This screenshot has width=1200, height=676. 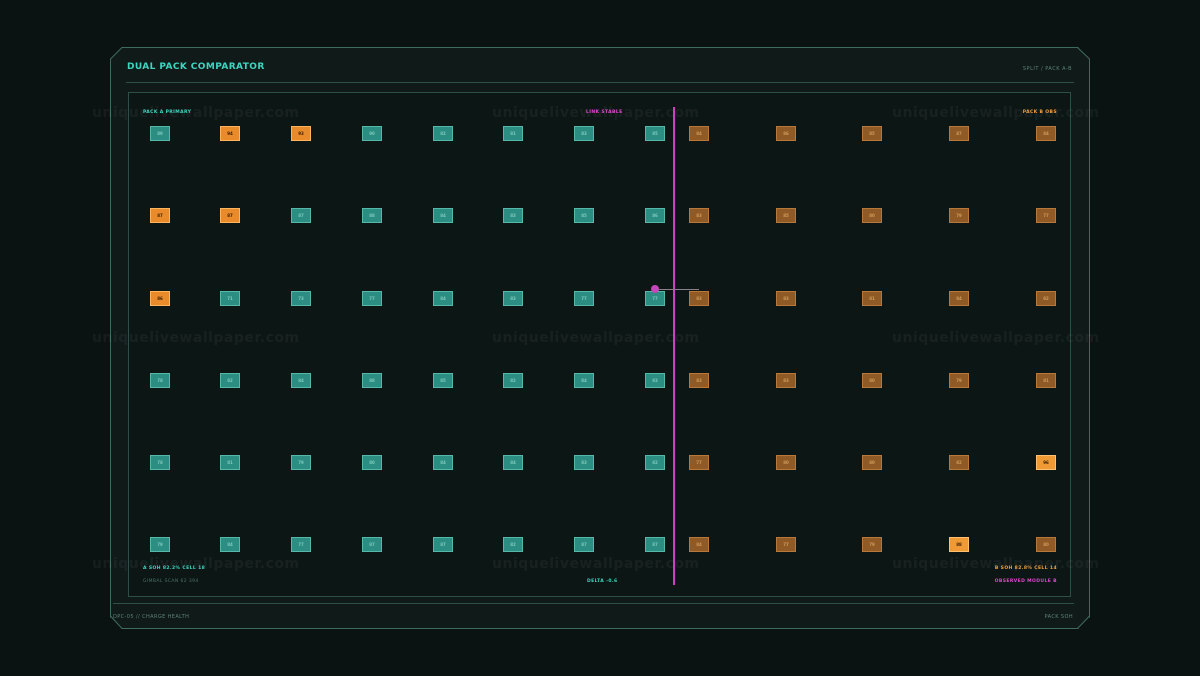 I want to click on footer-left: DPC-05 // CHARGE HEALTH, so click(x=151, y=617).